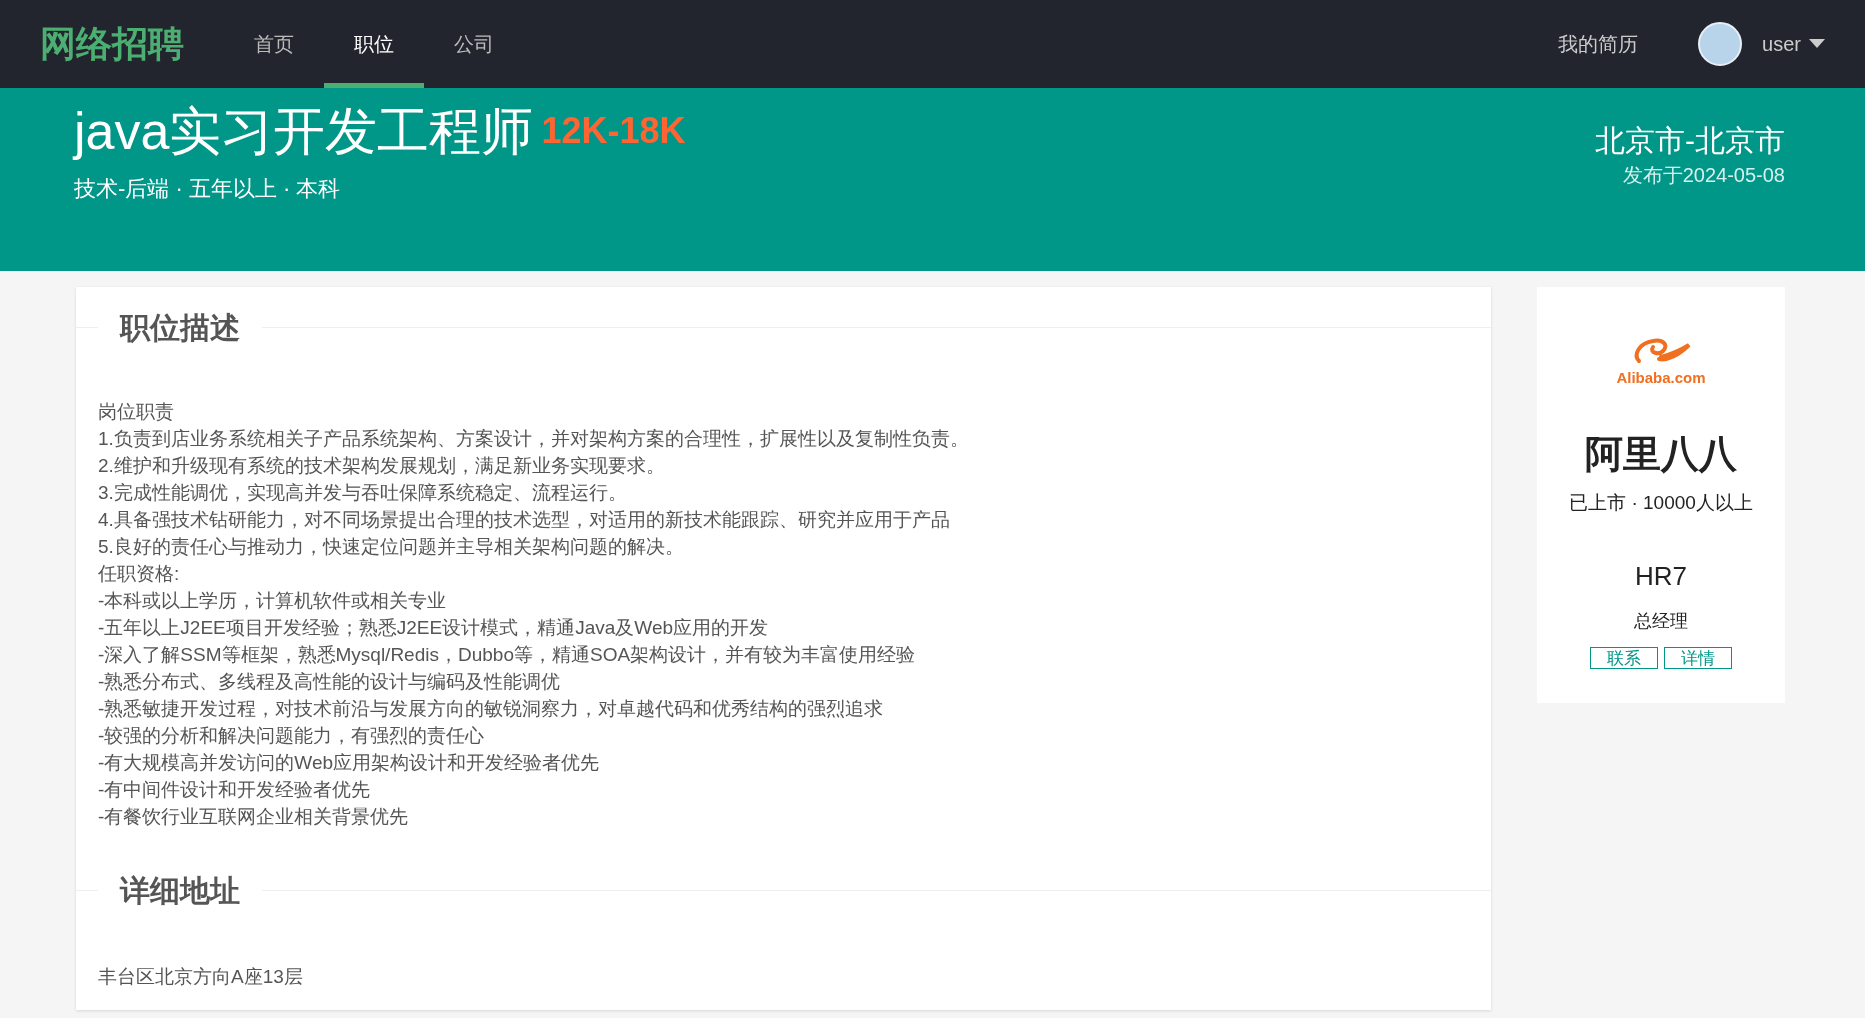  I want to click on description-line: 4.具备强技术钻研能力，对不同场景提出合理的技术选型，对适用的新技术能跟踪、研究并应用于产品, so click(524, 520).